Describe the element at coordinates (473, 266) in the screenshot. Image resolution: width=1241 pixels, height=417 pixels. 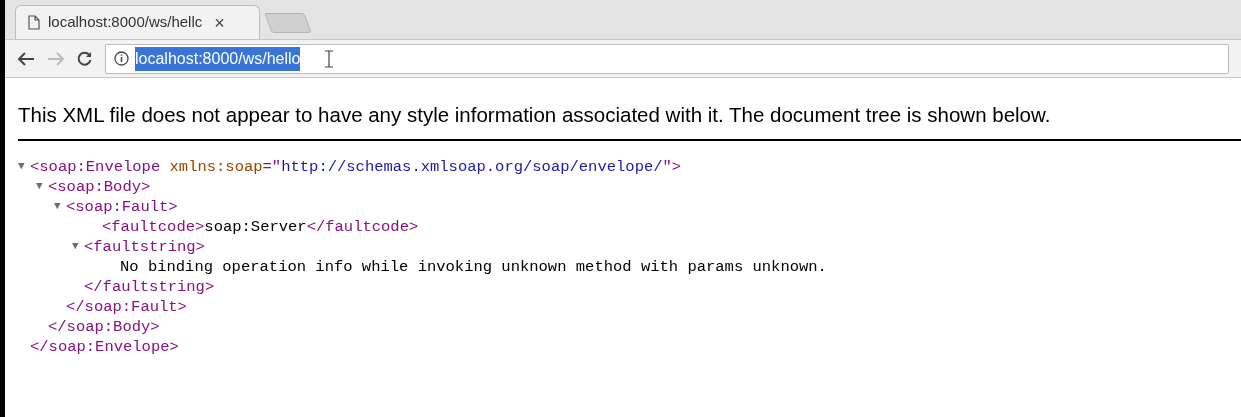
I see `text-content: No binding operation info while invoking unknown method with params unknown.` at that location.